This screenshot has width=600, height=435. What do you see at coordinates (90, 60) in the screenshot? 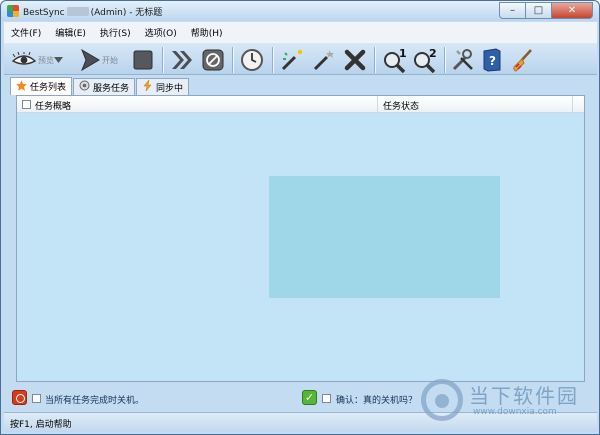
I see `play-icon` at bounding box center [90, 60].